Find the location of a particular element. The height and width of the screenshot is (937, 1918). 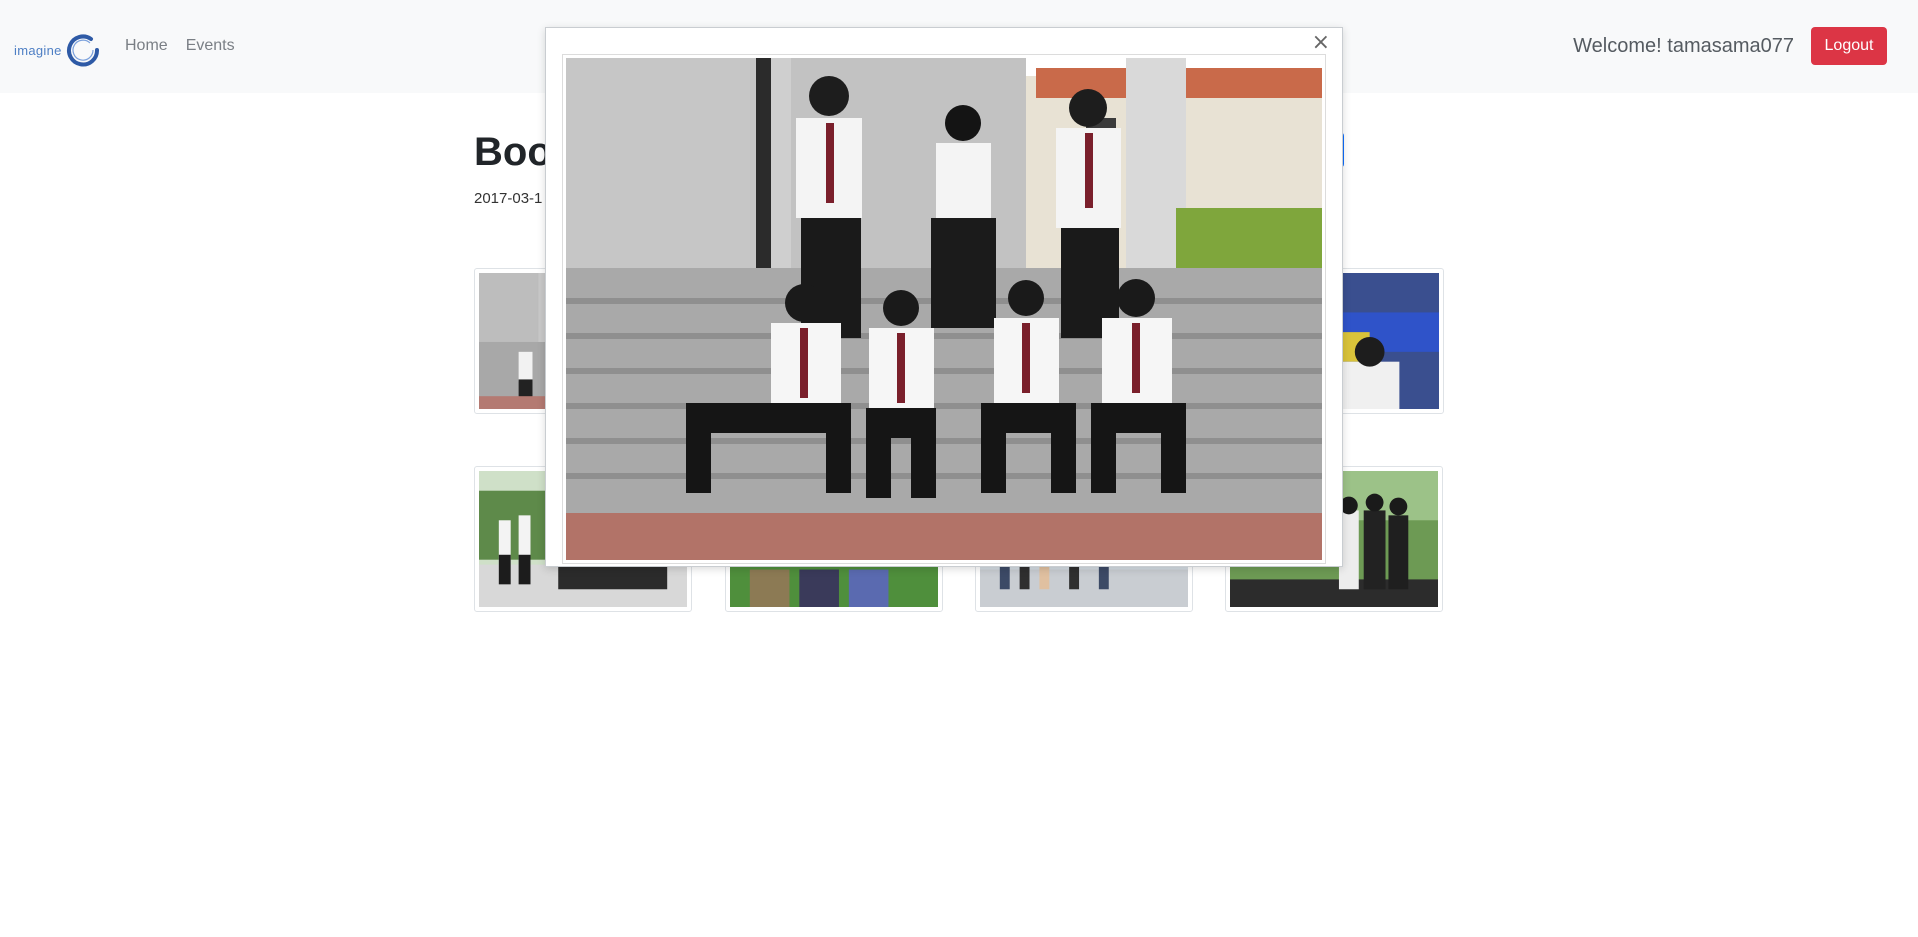

event-title: Boo is located at coordinates (513, 152).